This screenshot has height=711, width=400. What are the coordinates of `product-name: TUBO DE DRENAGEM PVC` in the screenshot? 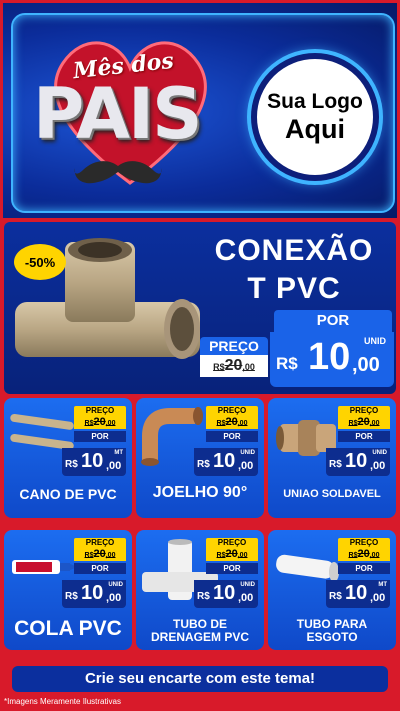 It's located at (199, 630).